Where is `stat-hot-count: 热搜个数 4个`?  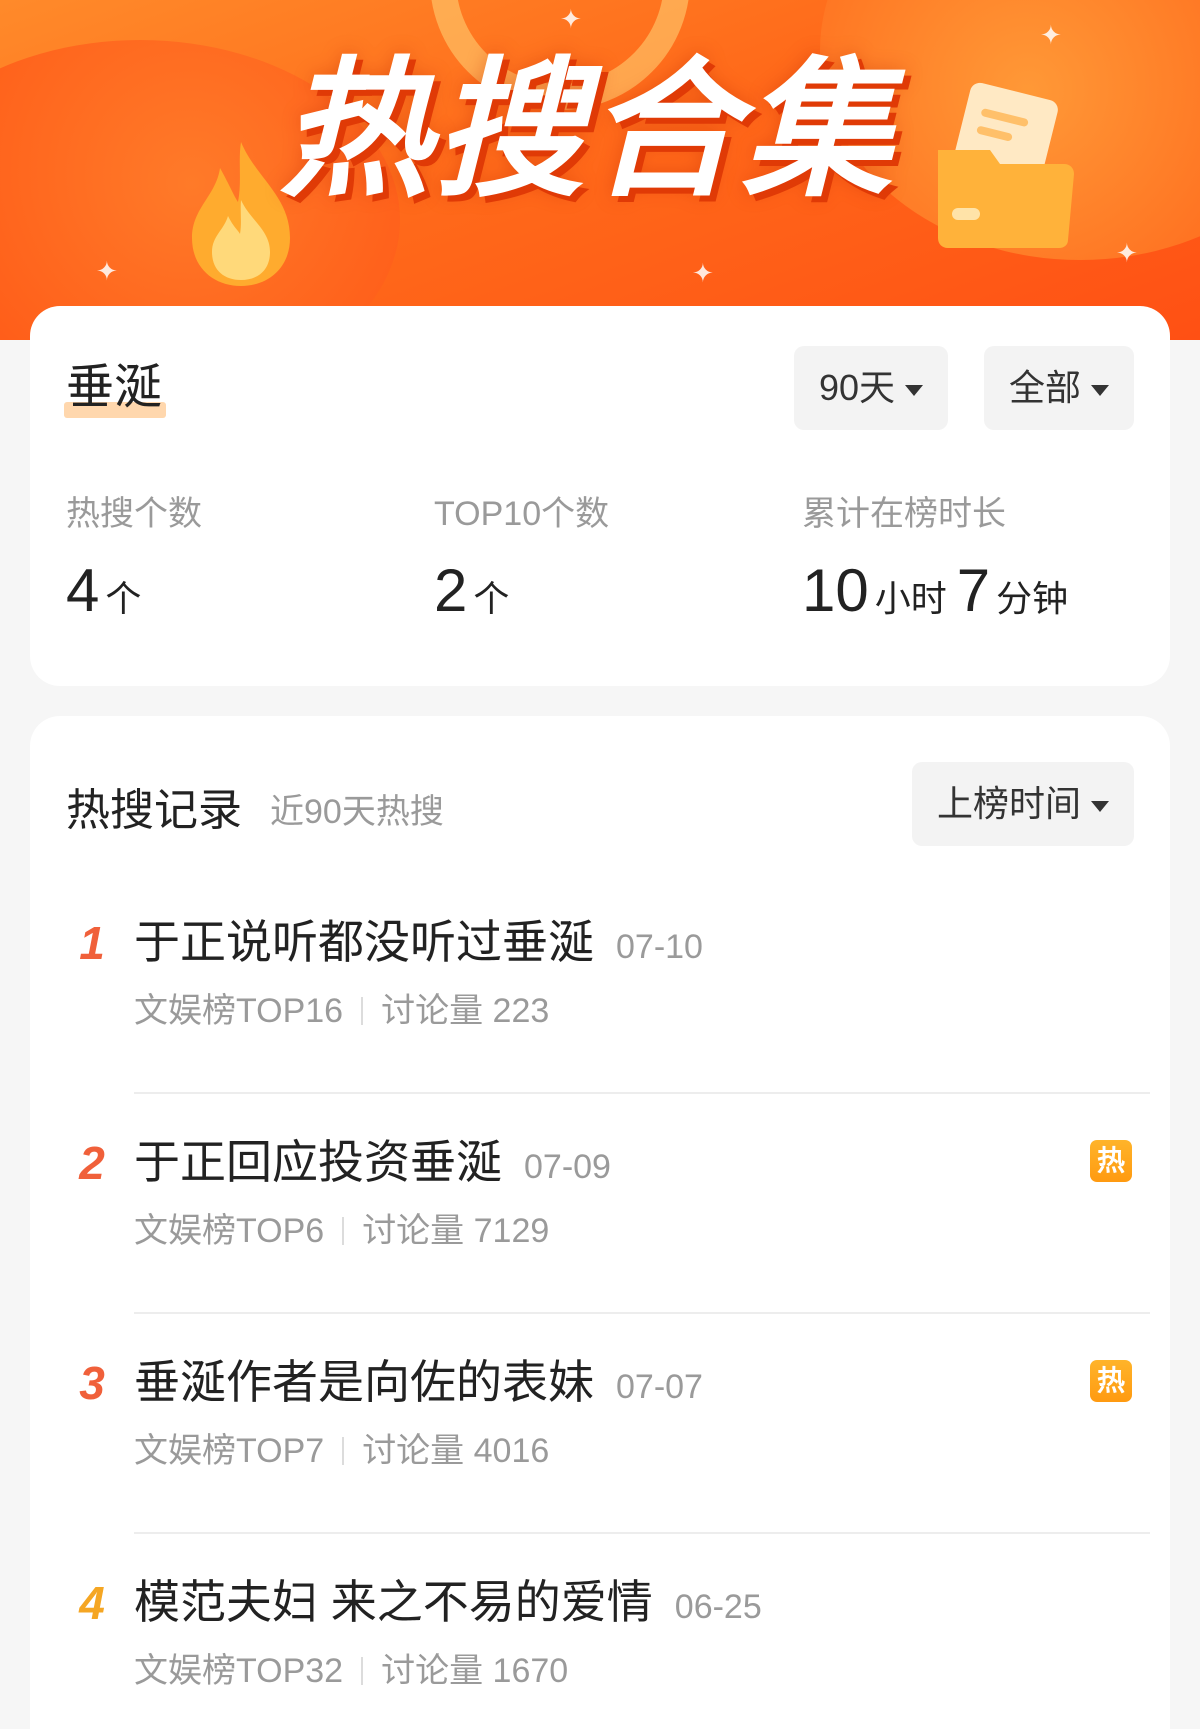
stat-hot-count: 热搜个数 4个 is located at coordinates (134, 563).